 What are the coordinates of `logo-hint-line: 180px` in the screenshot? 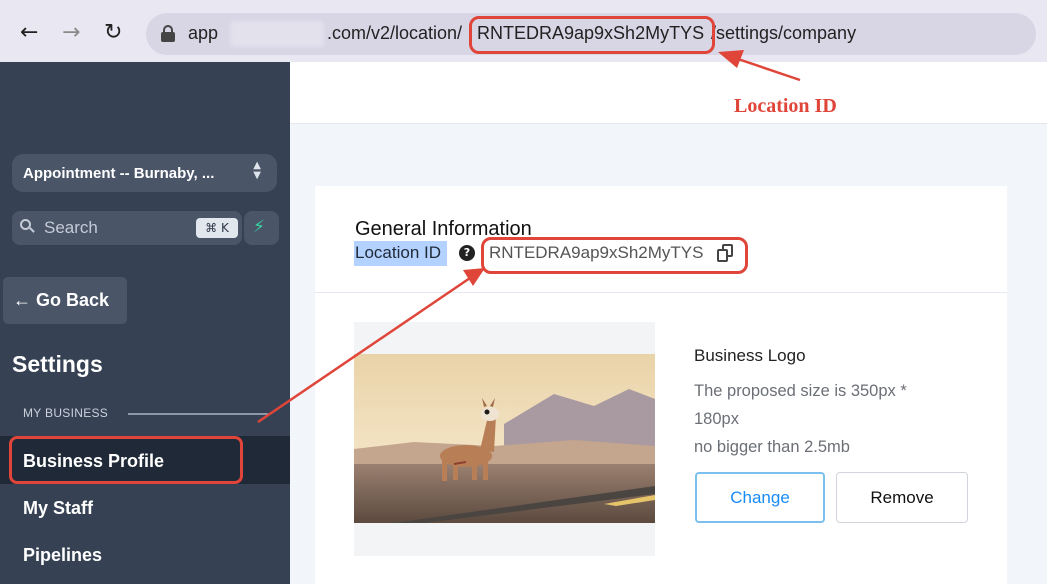 It's located at (716, 419).